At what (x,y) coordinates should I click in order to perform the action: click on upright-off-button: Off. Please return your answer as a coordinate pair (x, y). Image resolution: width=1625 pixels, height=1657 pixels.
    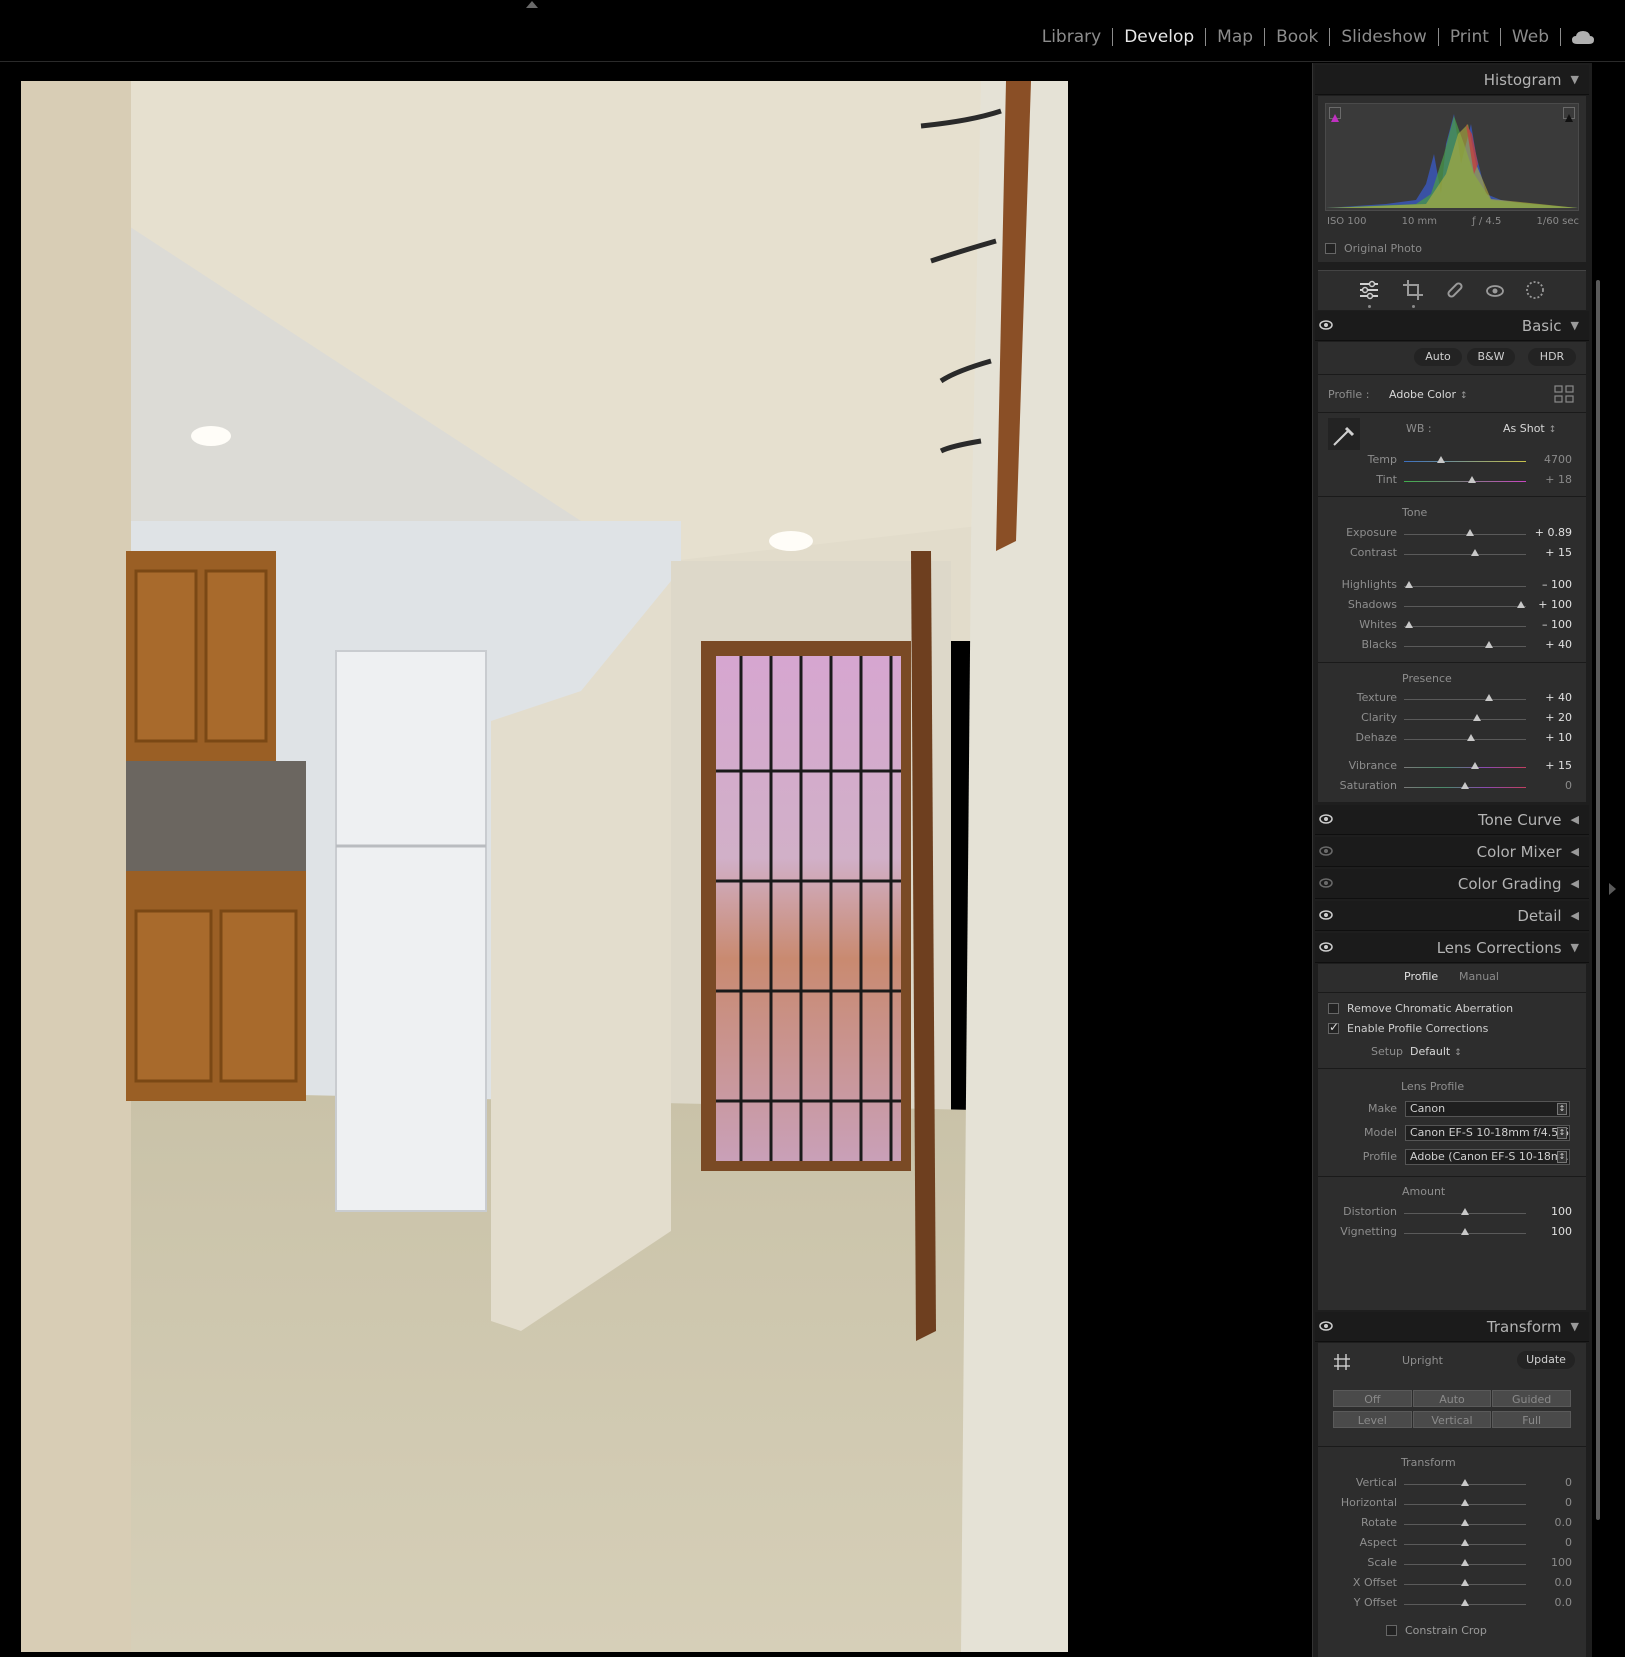
    Looking at the image, I should click on (1372, 1398).